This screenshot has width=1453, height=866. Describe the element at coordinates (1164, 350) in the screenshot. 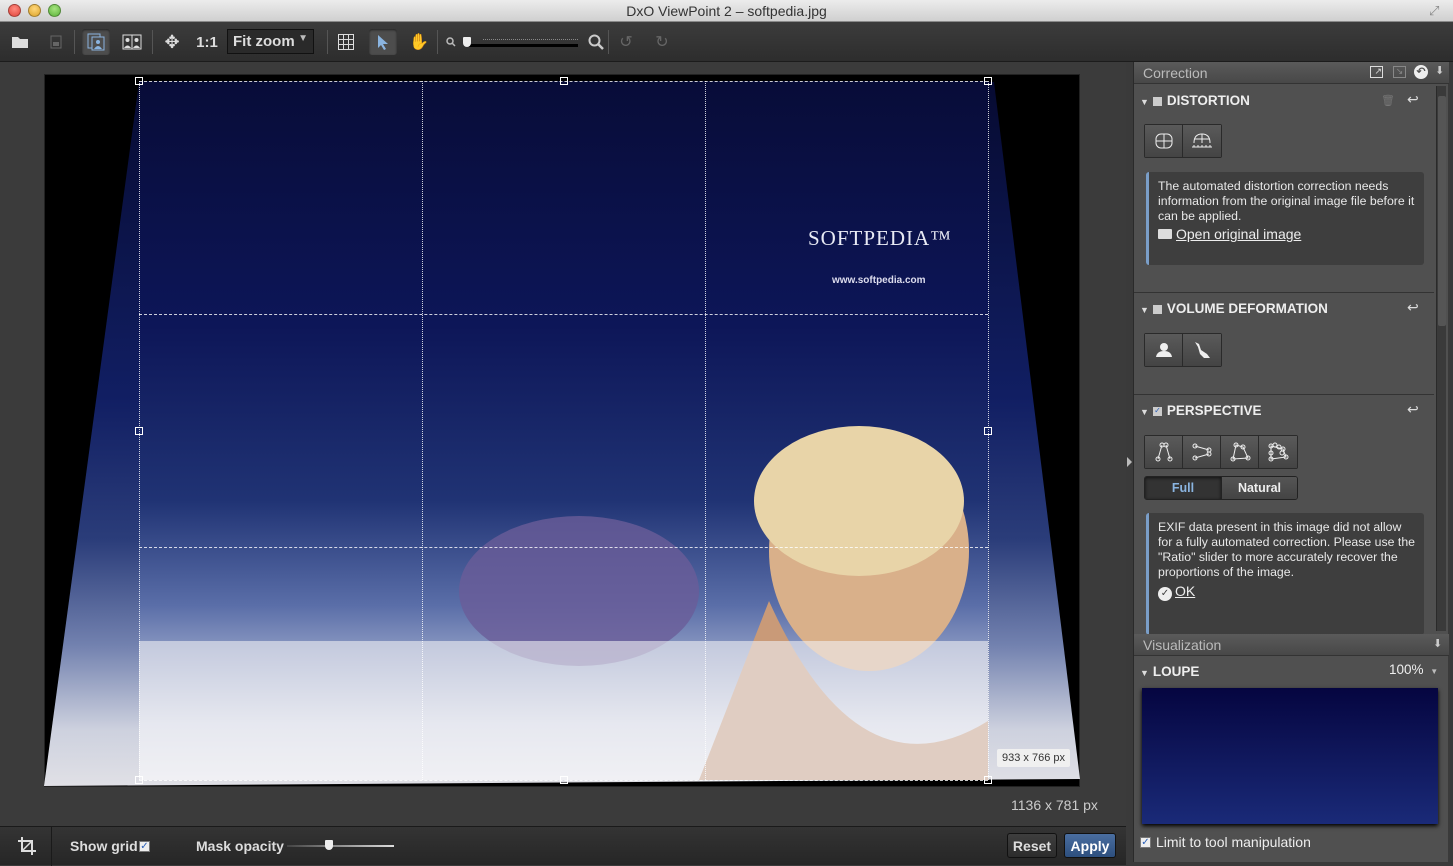

I see `volume-cylindrical-icon` at that location.